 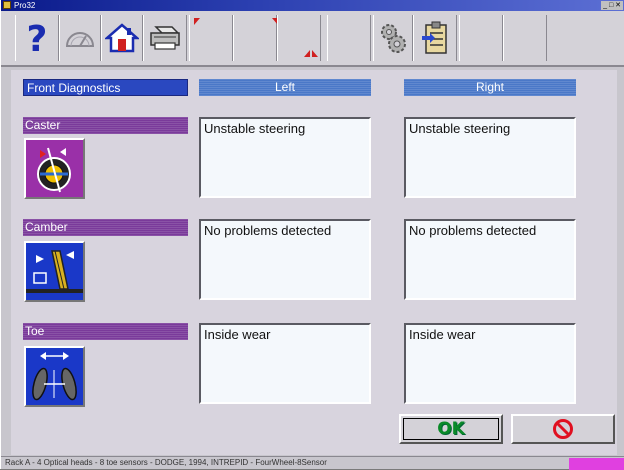 What do you see at coordinates (490, 363) in the screenshot?
I see `toe-right-box: Inside wear` at bounding box center [490, 363].